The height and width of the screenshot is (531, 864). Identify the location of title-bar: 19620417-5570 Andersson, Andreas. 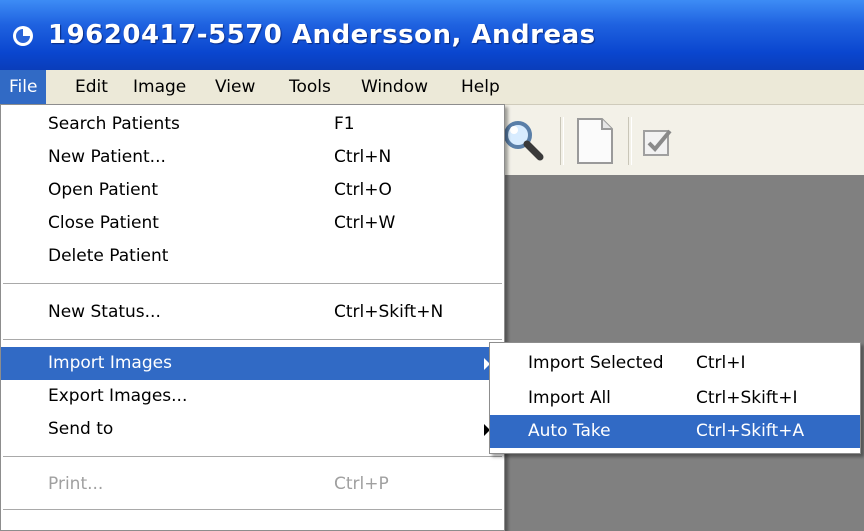
(432, 35).